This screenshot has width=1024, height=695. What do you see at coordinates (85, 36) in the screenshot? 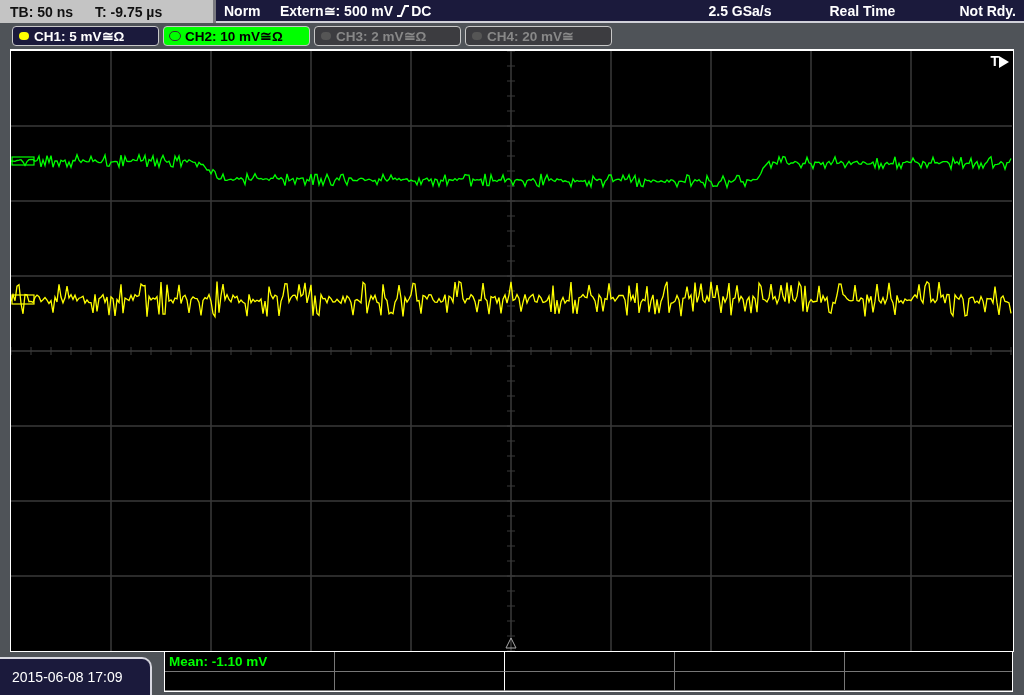
I see `channel-tab: CH1: 5 mV≅Ω` at bounding box center [85, 36].